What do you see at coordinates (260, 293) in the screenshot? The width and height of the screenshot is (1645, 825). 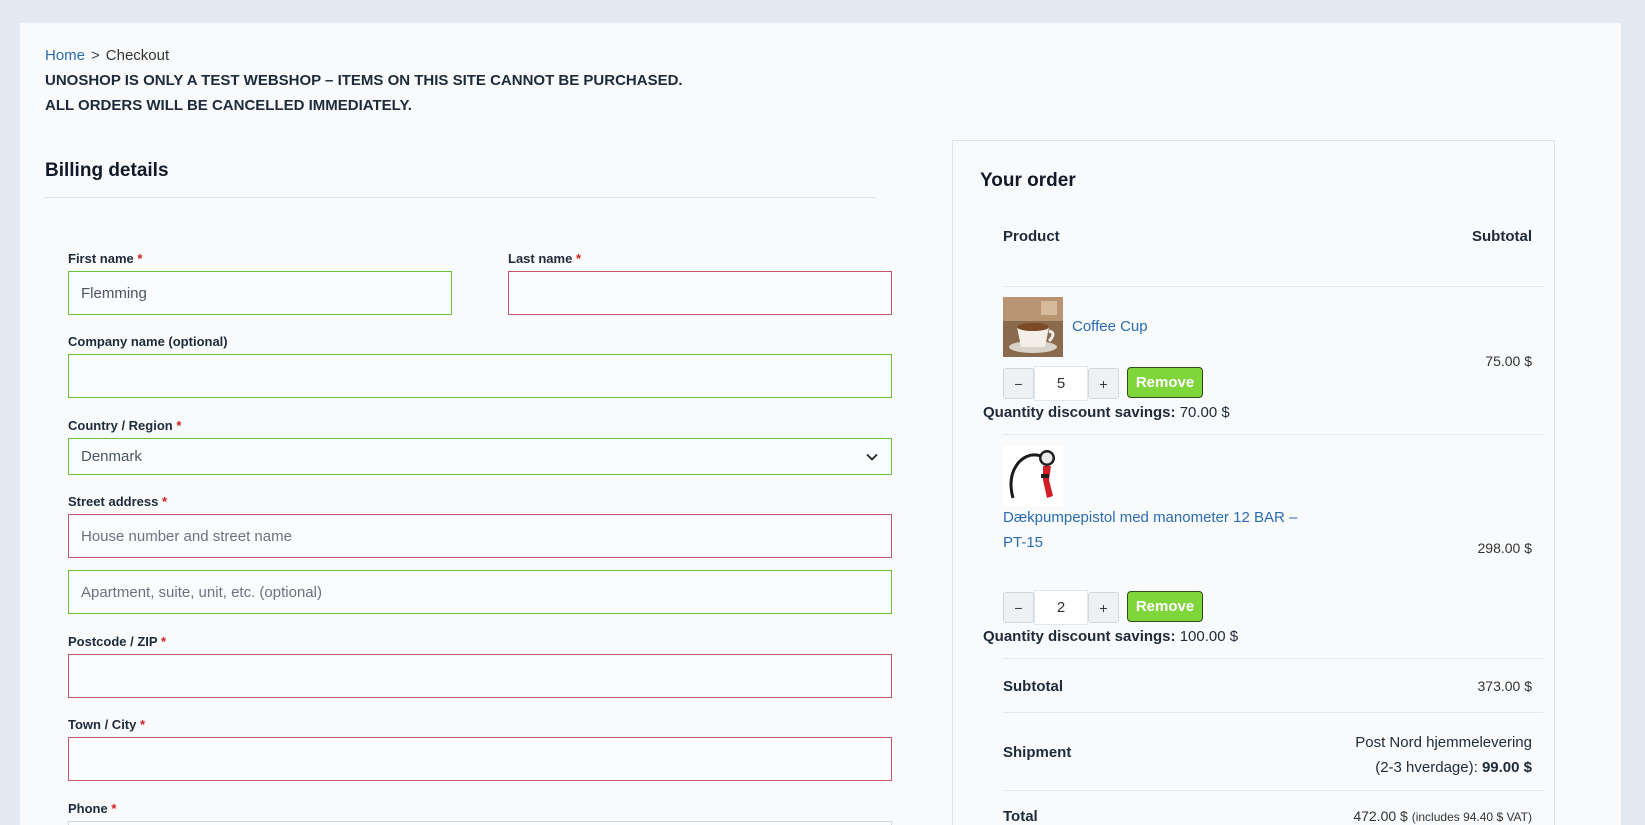 I see `first-name-input: Flemming` at bounding box center [260, 293].